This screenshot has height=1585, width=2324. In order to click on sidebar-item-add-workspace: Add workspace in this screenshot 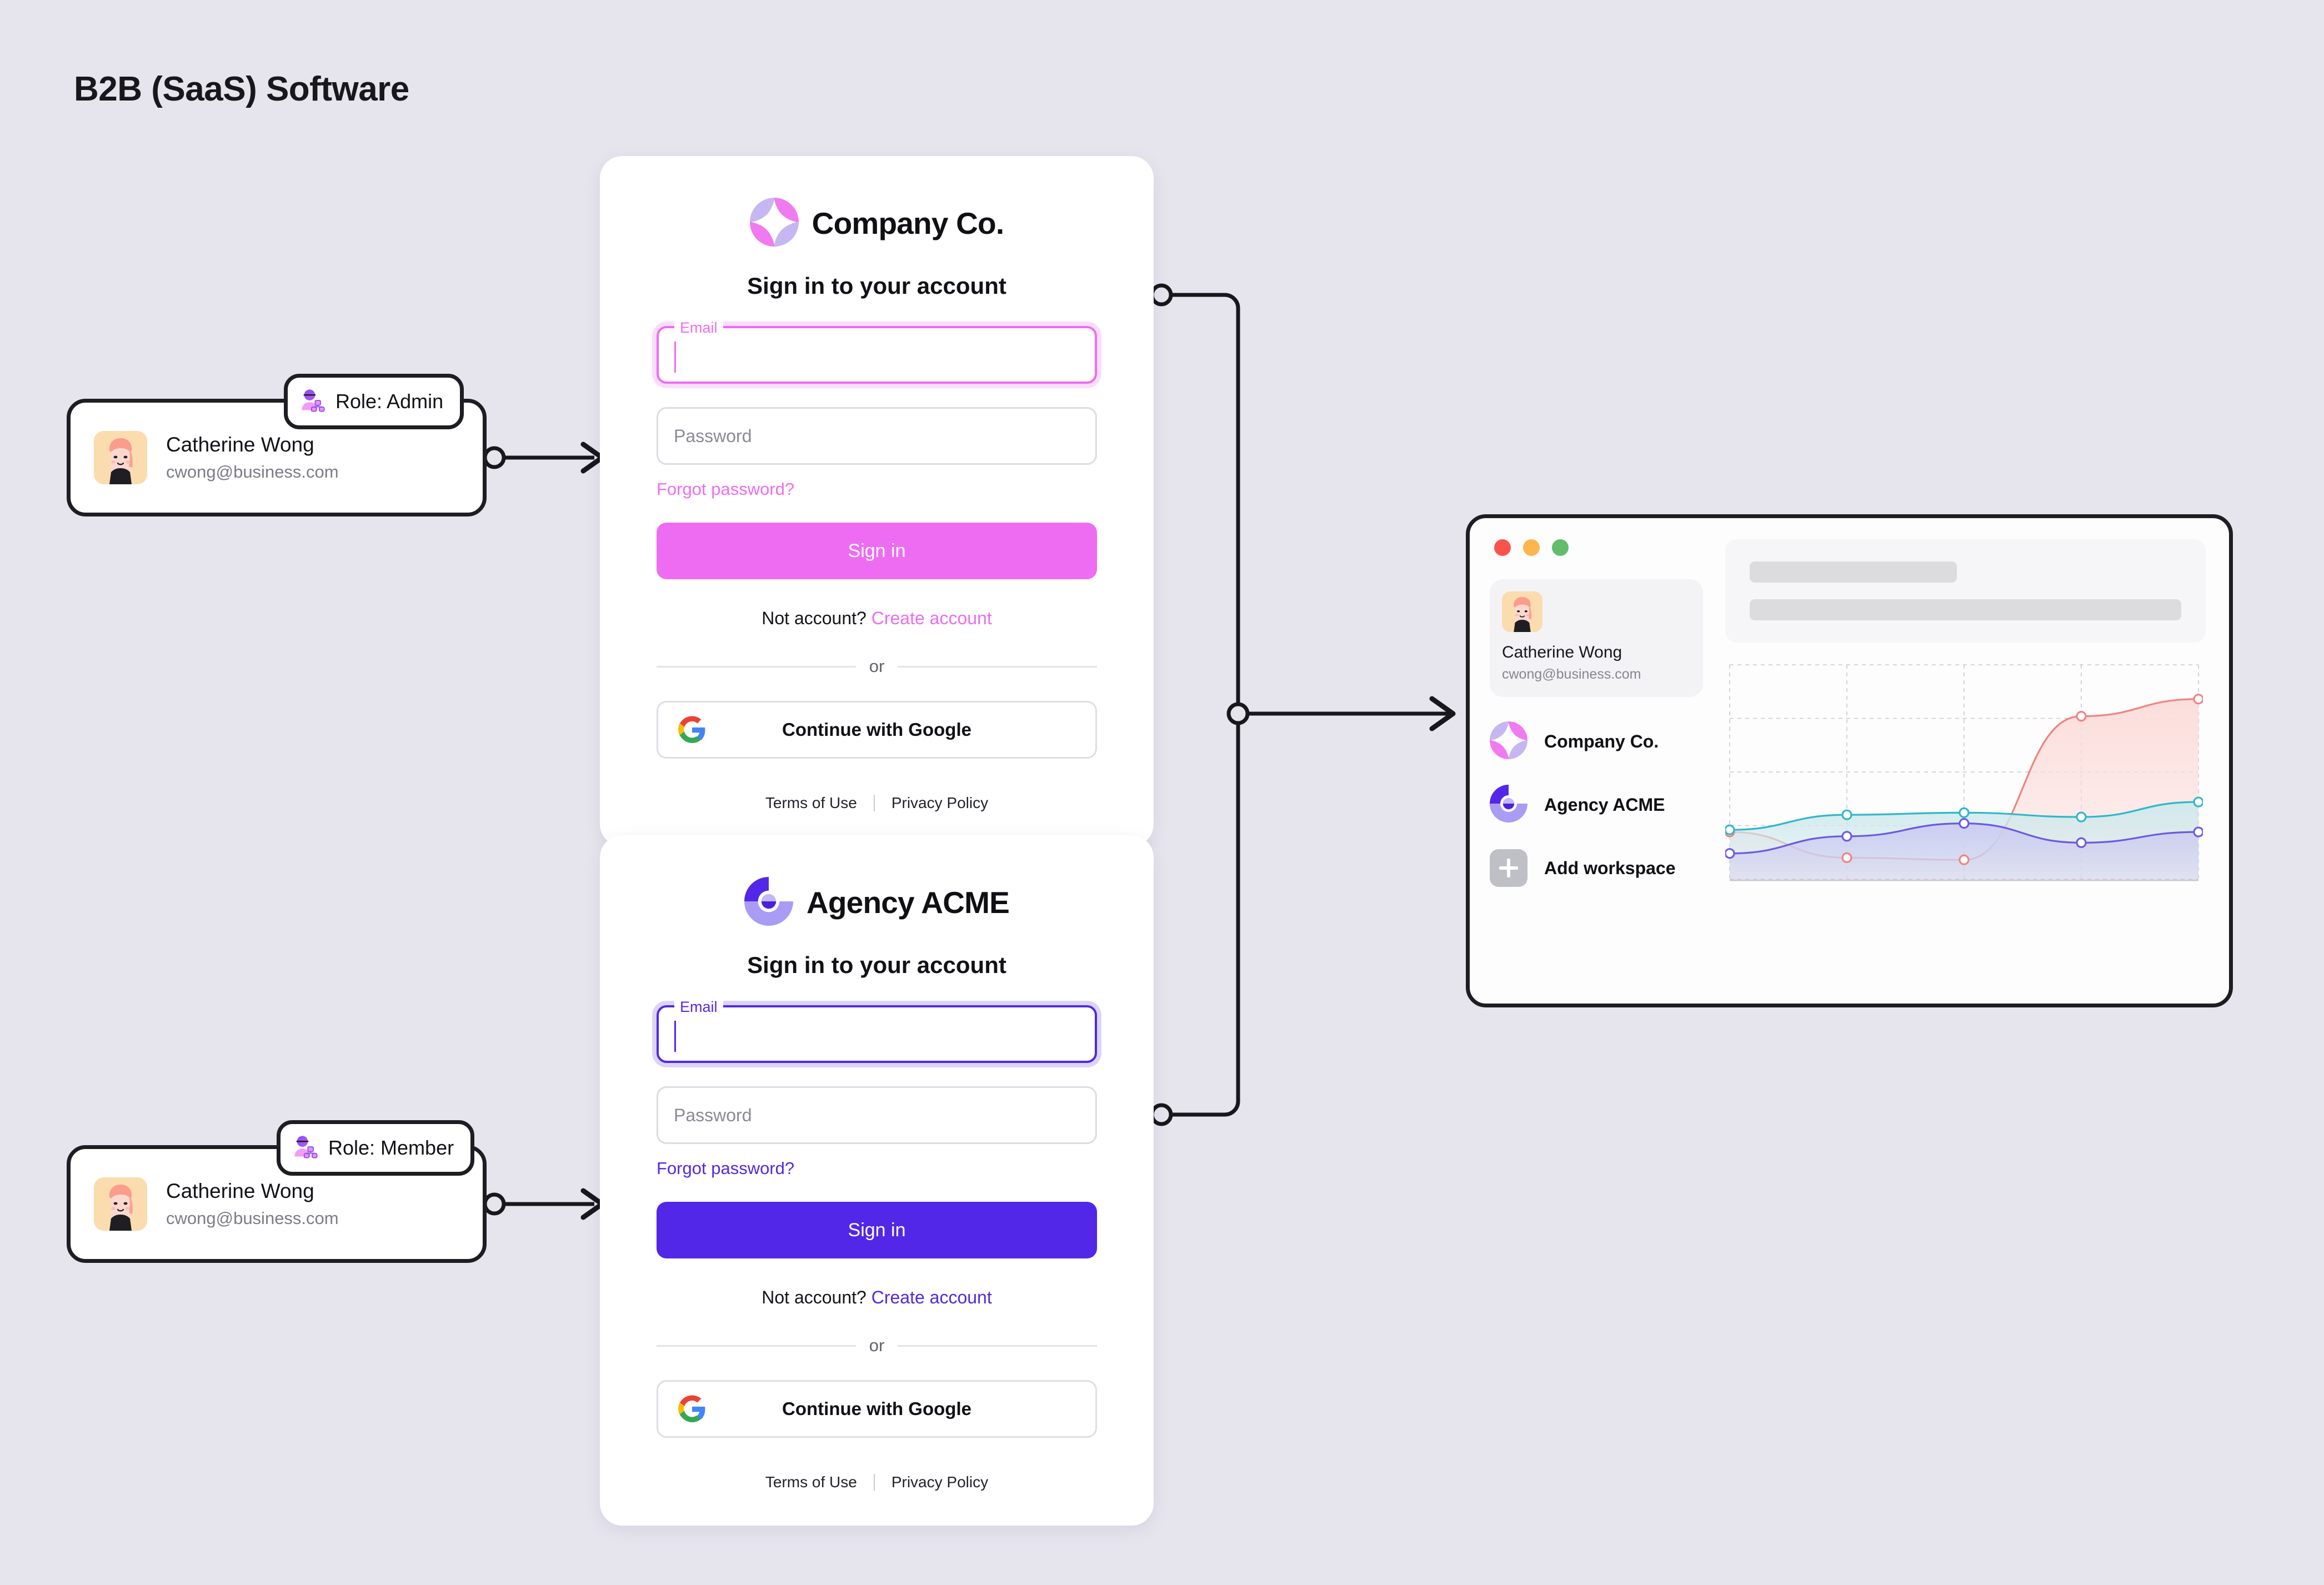, I will do `click(1596, 868)`.